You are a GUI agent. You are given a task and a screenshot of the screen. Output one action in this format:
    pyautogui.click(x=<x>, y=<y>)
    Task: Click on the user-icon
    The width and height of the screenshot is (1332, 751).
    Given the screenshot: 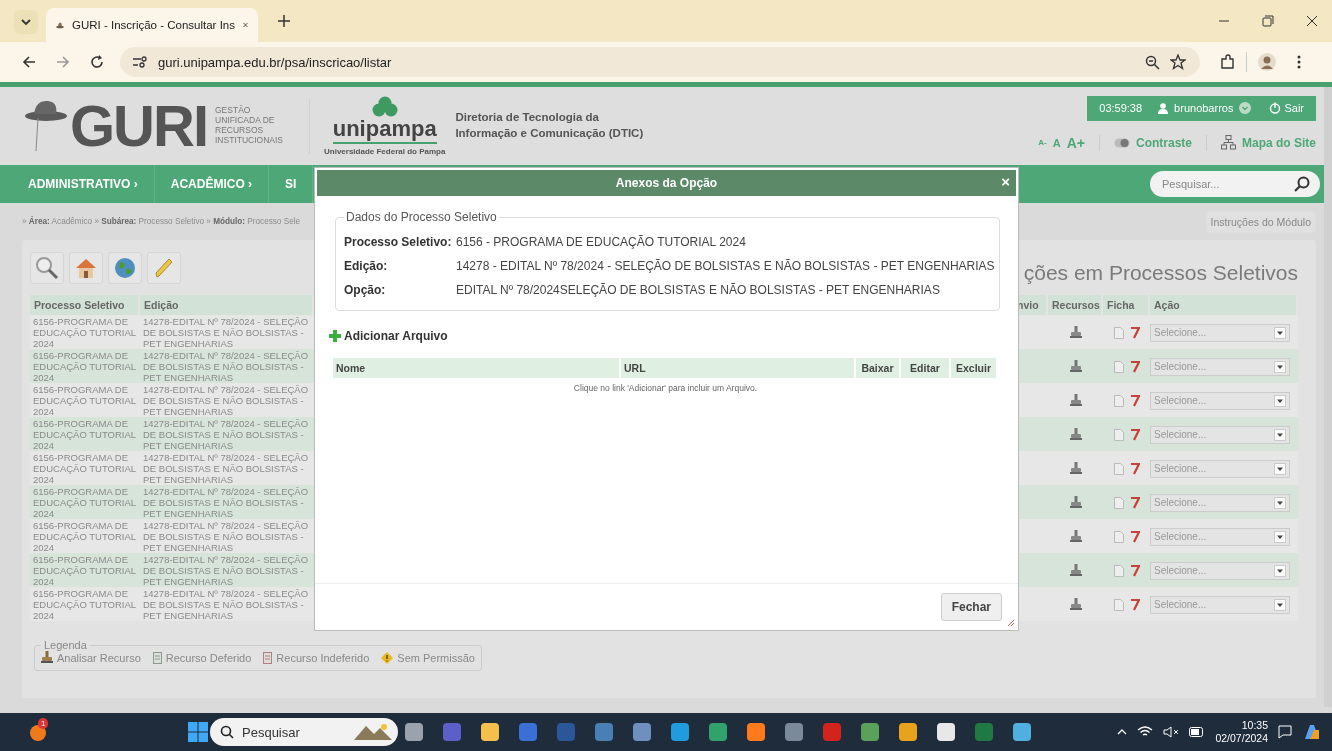 What is the action you would take?
    pyautogui.click(x=1163, y=108)
    